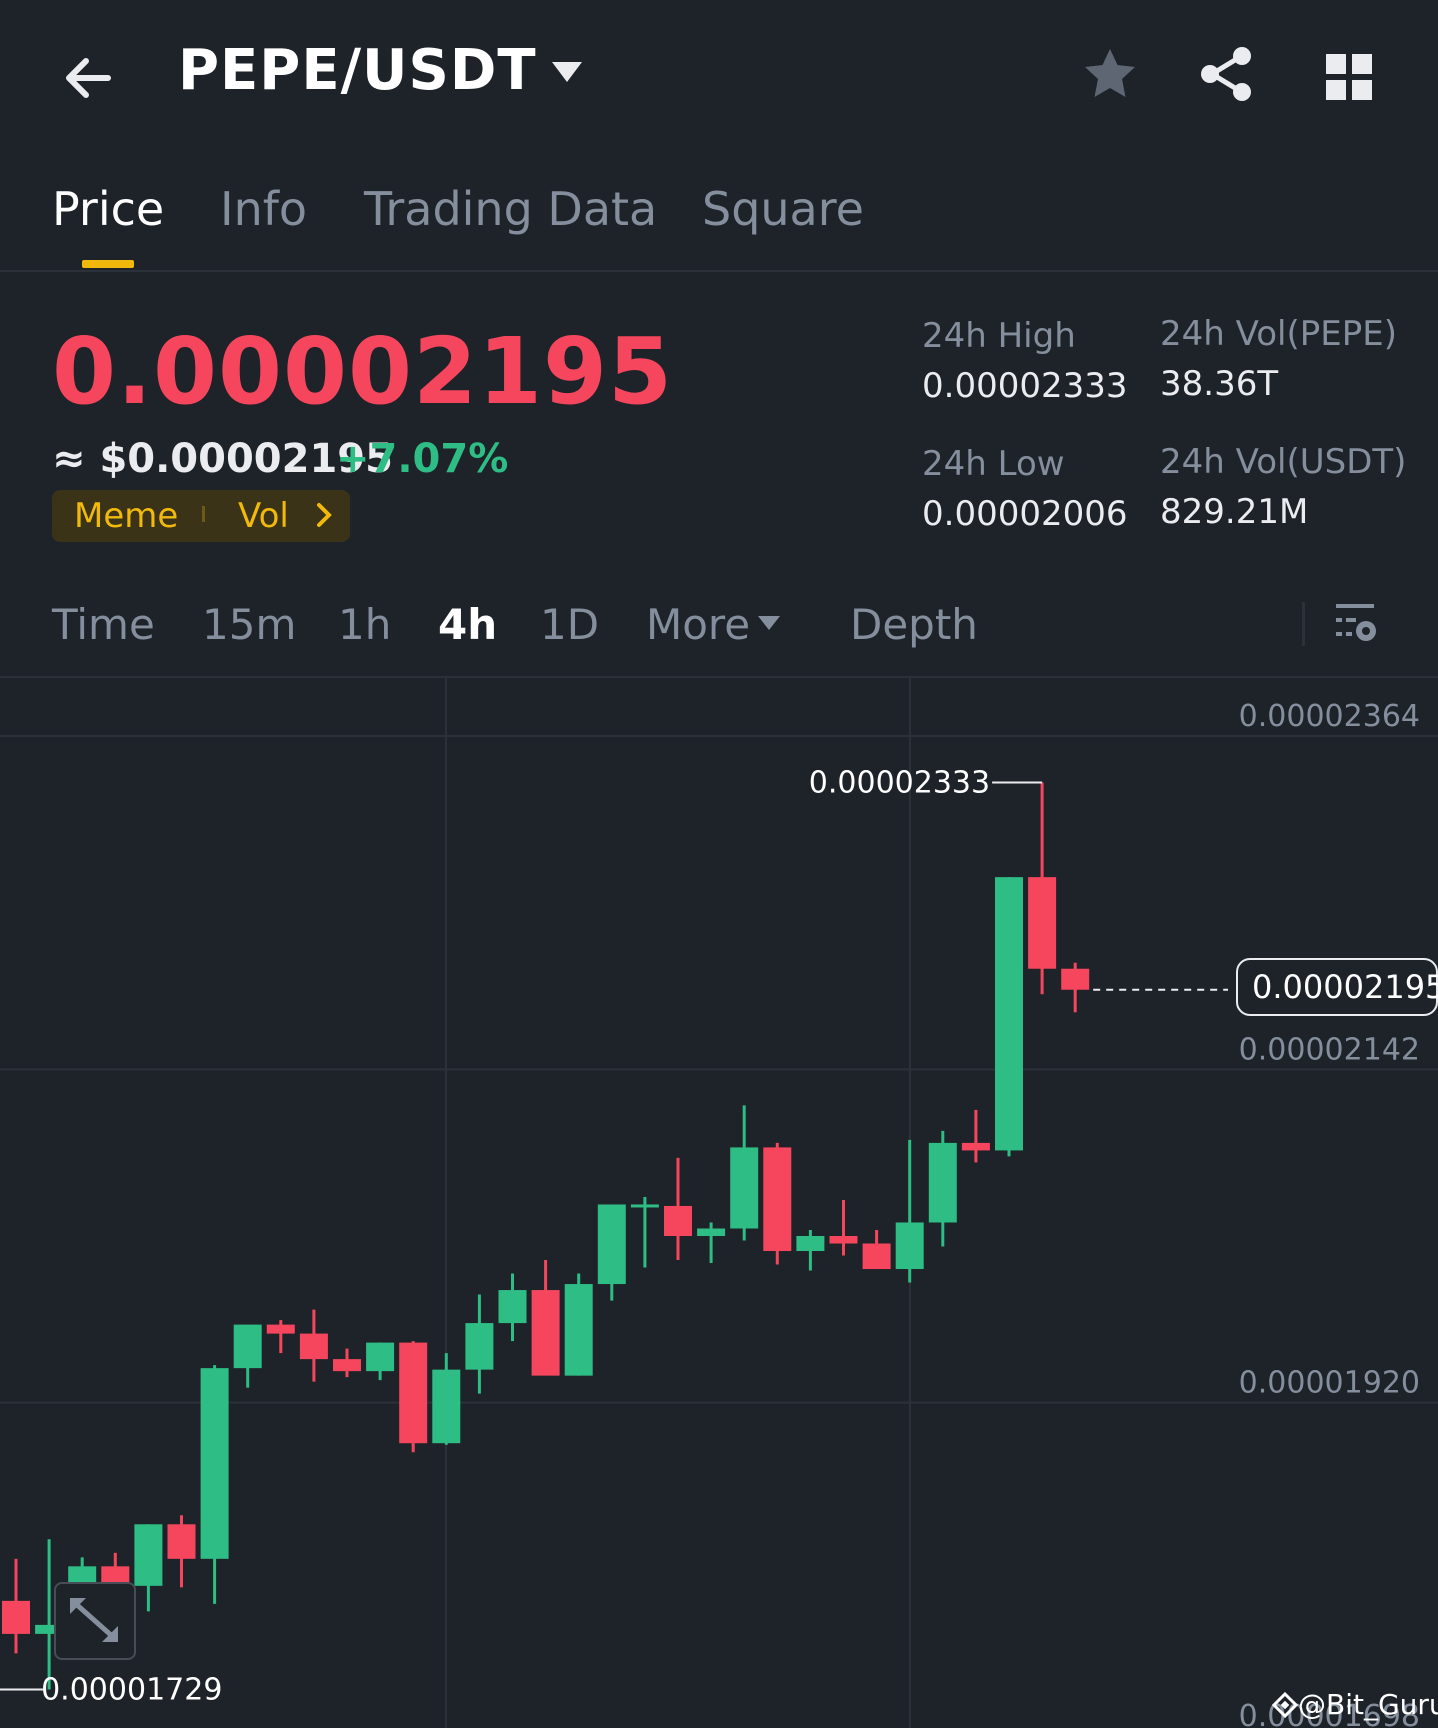 Image resolution: width=1438 pixels, height=1728 pixels. I want to click on stat-high-value: 0.00002333, so click(1025, 386).